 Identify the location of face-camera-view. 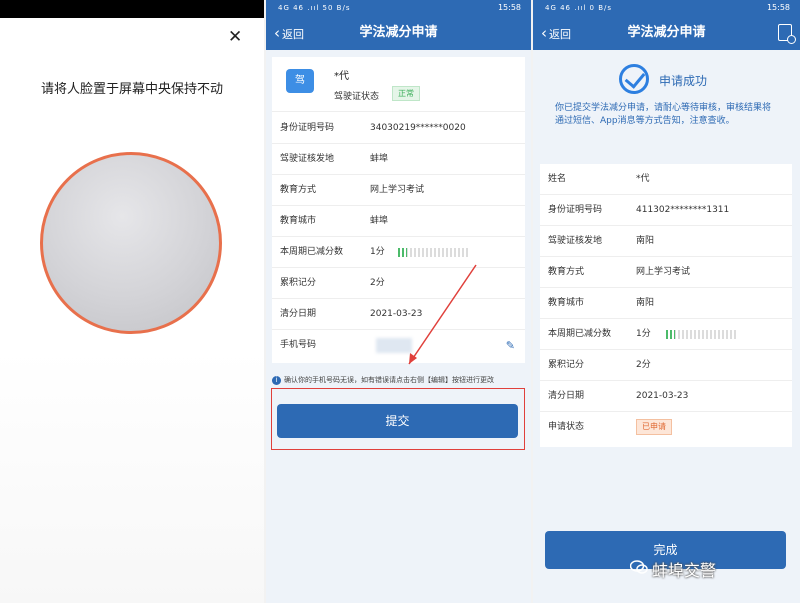
(131, 243).